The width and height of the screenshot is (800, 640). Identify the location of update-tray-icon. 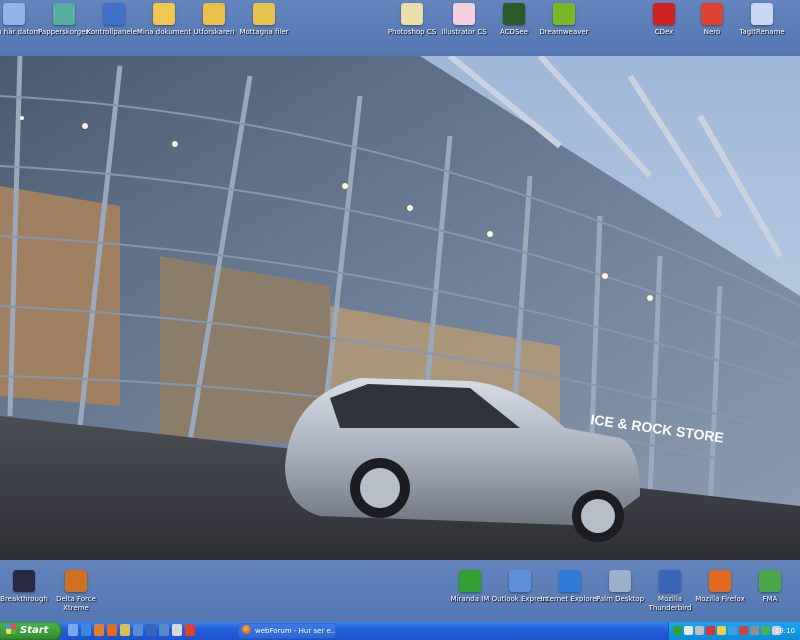
(721, 630).